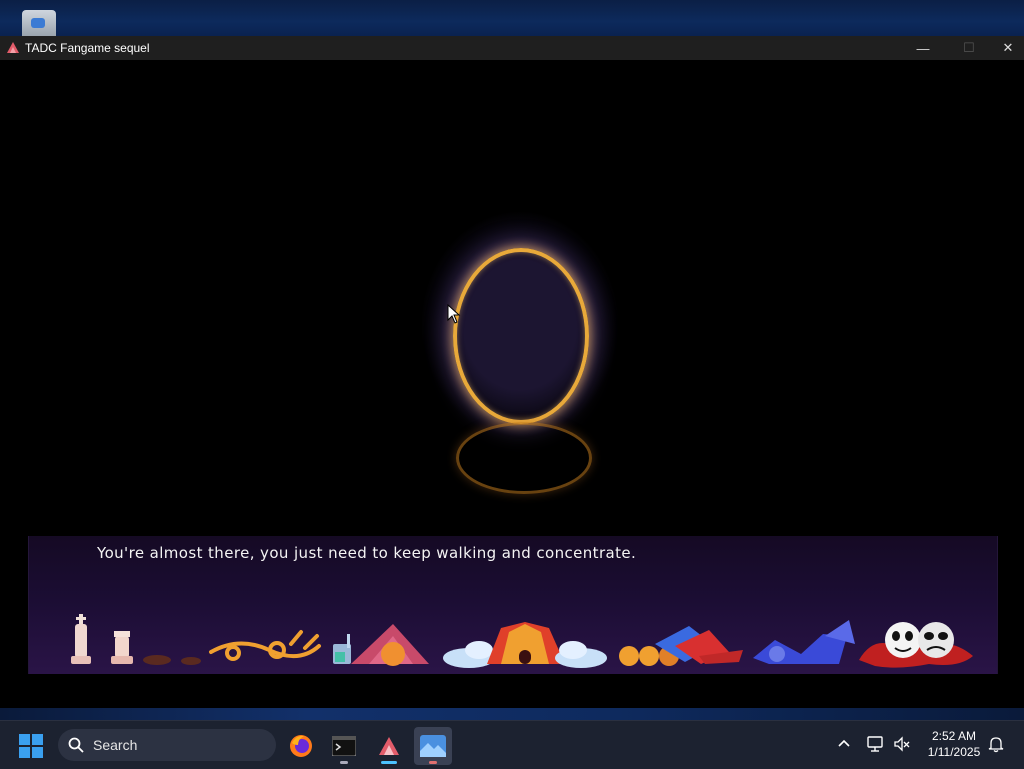 This screenshot has height=769, width=1024. Describe the element at coordinates (512, 48) in the screenshot. I see `window-titlebar: TADC Fangame sequel — ☐ ✕` at that location.